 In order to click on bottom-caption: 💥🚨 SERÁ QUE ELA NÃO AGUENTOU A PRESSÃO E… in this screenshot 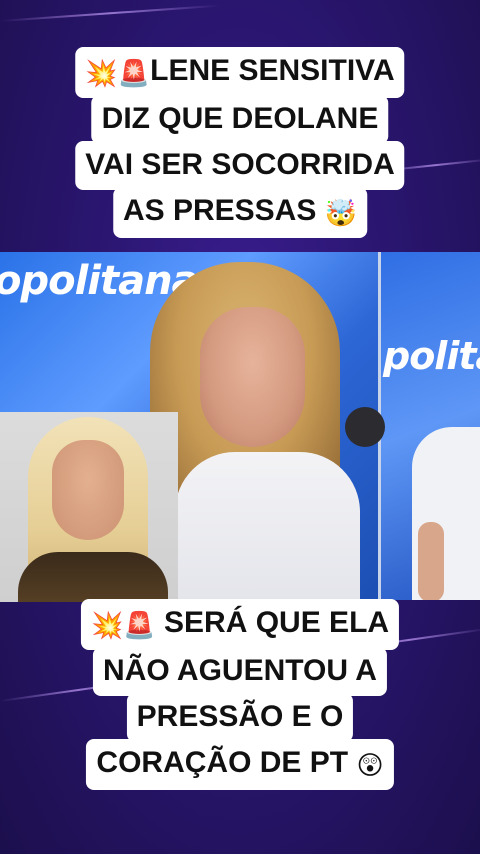, I will do `click(240, 695)`.